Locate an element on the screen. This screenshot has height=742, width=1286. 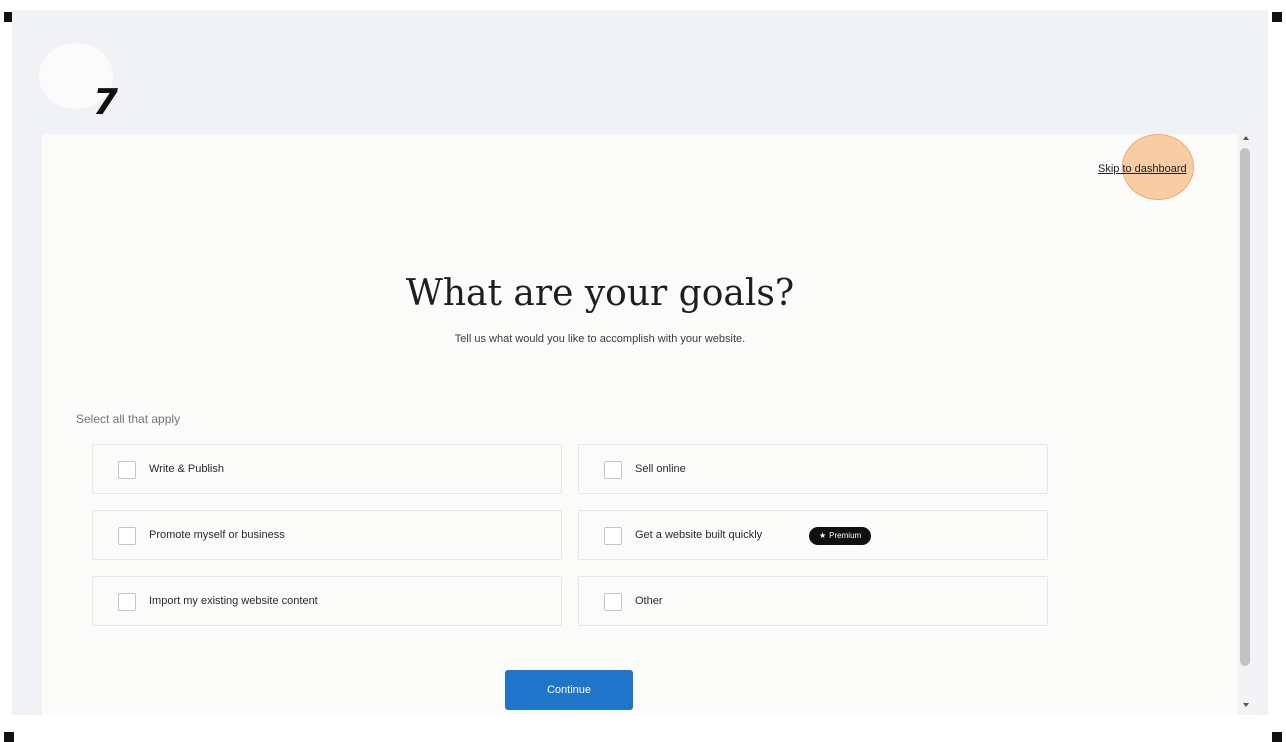
goal-option-promote: Promote myself or business is located at coordinates (327, 535).